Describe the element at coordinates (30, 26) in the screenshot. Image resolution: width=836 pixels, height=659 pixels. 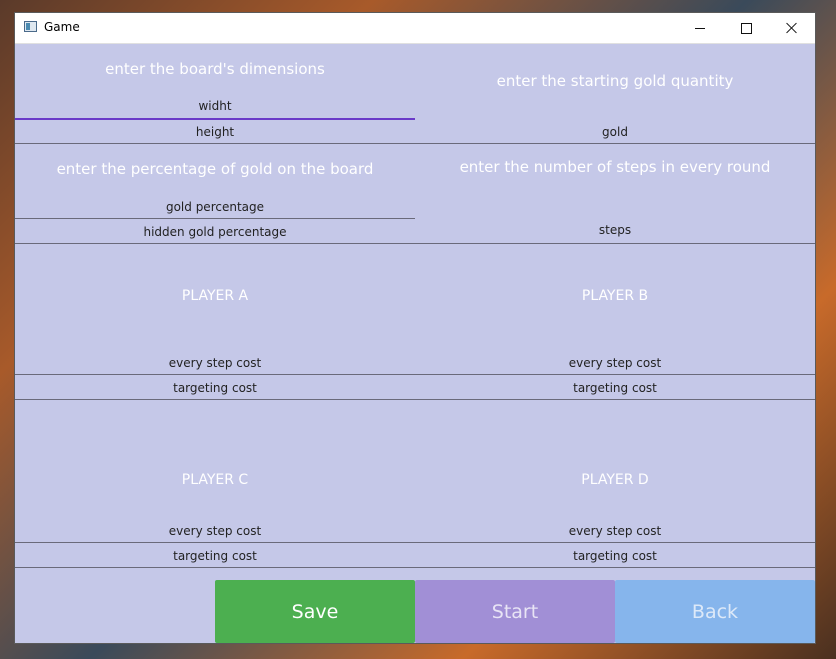
I see `app-icon` at that location.